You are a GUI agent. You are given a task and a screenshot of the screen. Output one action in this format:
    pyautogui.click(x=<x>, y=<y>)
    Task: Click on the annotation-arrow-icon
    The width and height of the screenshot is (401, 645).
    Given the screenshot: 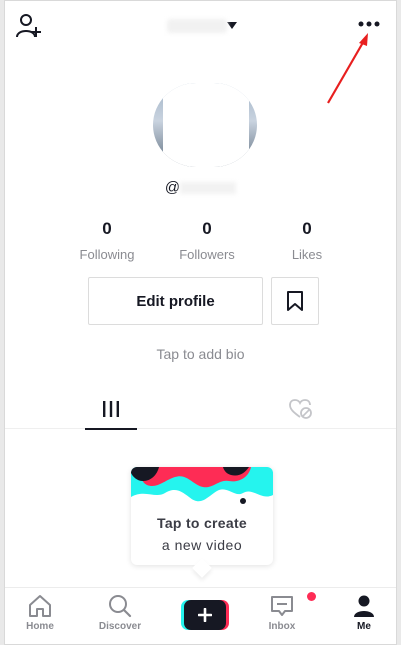 What is the action you would take?
    pyautogui.click(x=347, y=68)
    